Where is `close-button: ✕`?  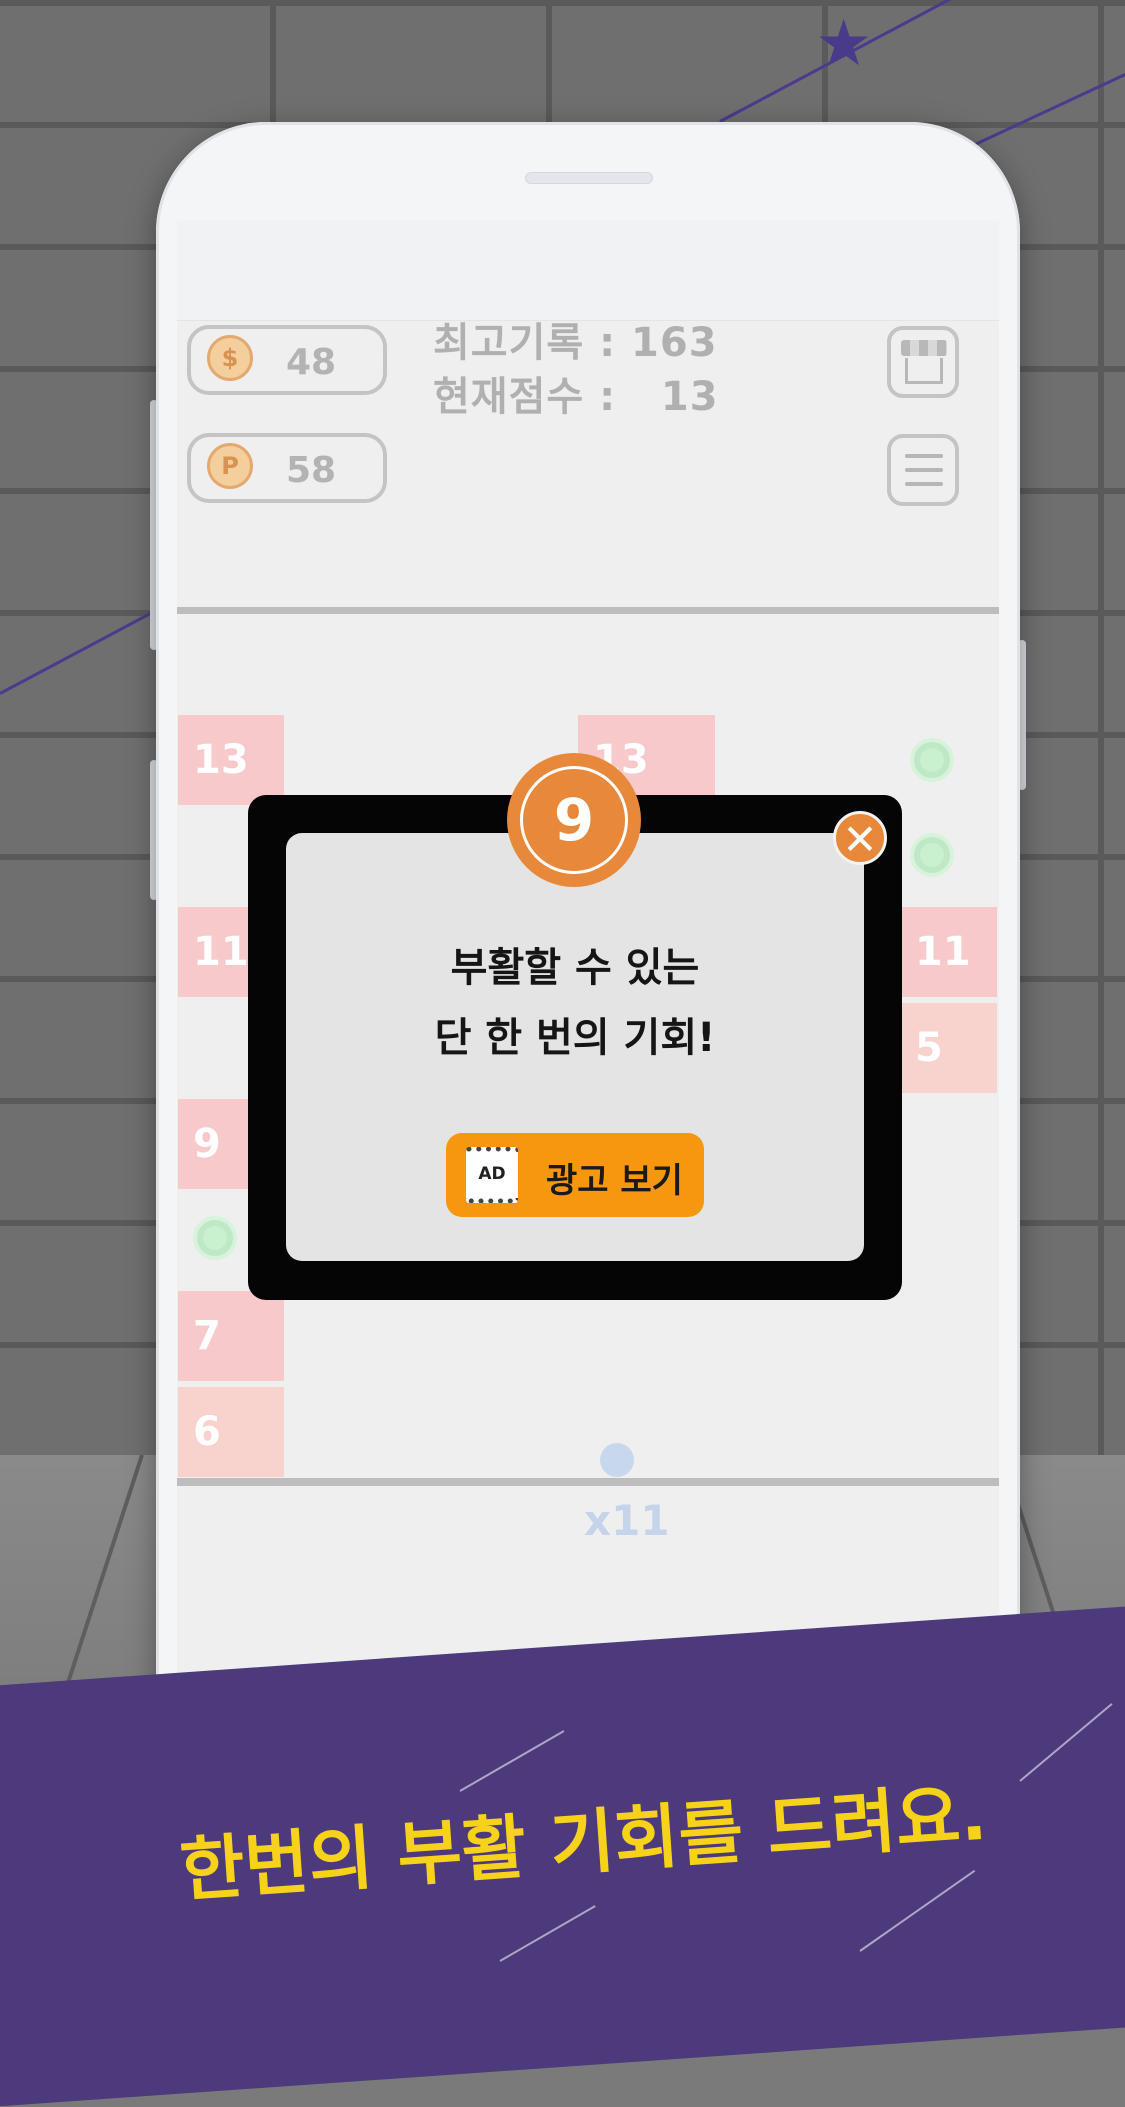 close-button: ✕ is located at coordinates (860, 838).